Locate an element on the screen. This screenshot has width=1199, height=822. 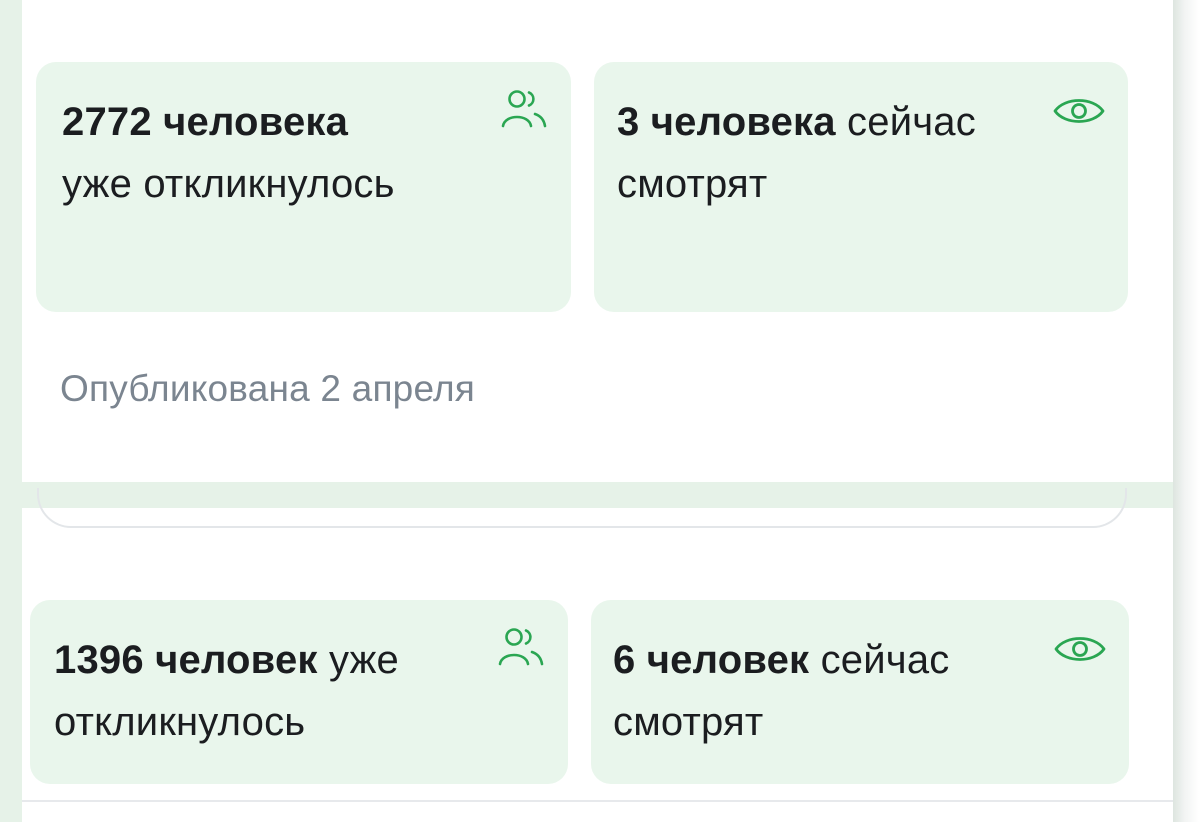
responses-stat-text: 2772 человека уже откликнулось is located at coordinates (232, 153).